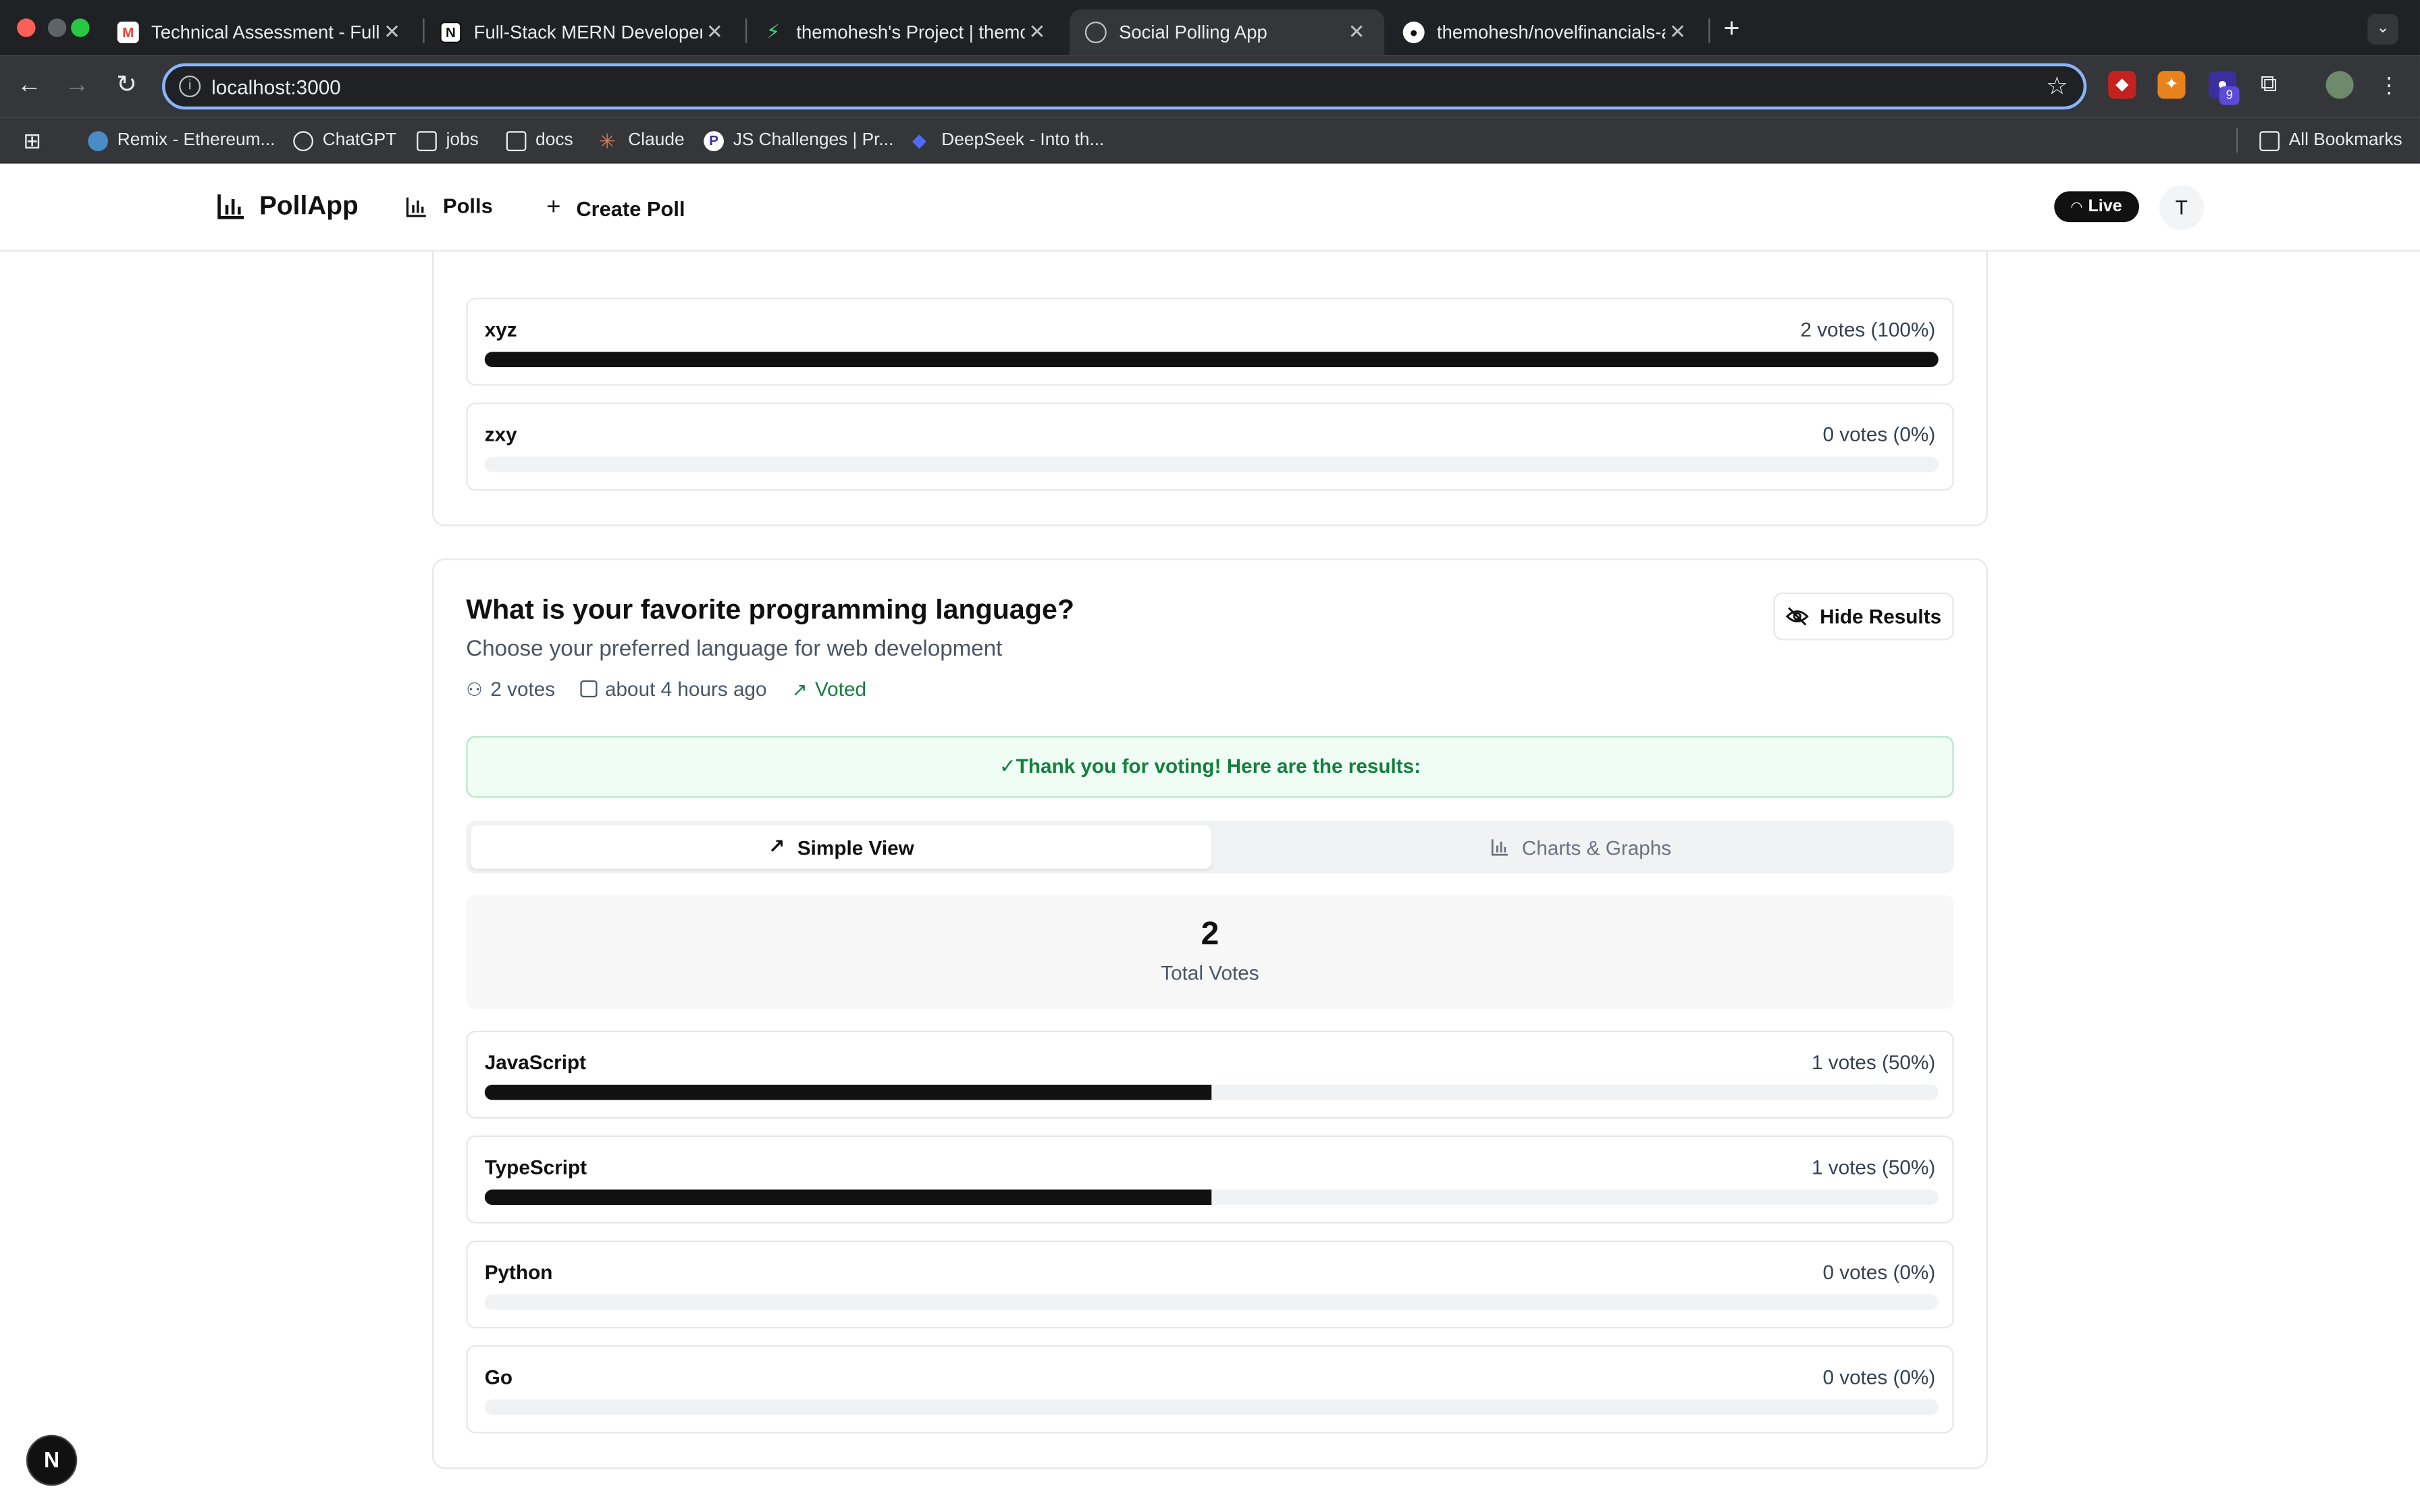 This screenshot has height=1512, width=2420. I want to click on extensions-puzzle-icon: ⧉, so click(2268, 85).